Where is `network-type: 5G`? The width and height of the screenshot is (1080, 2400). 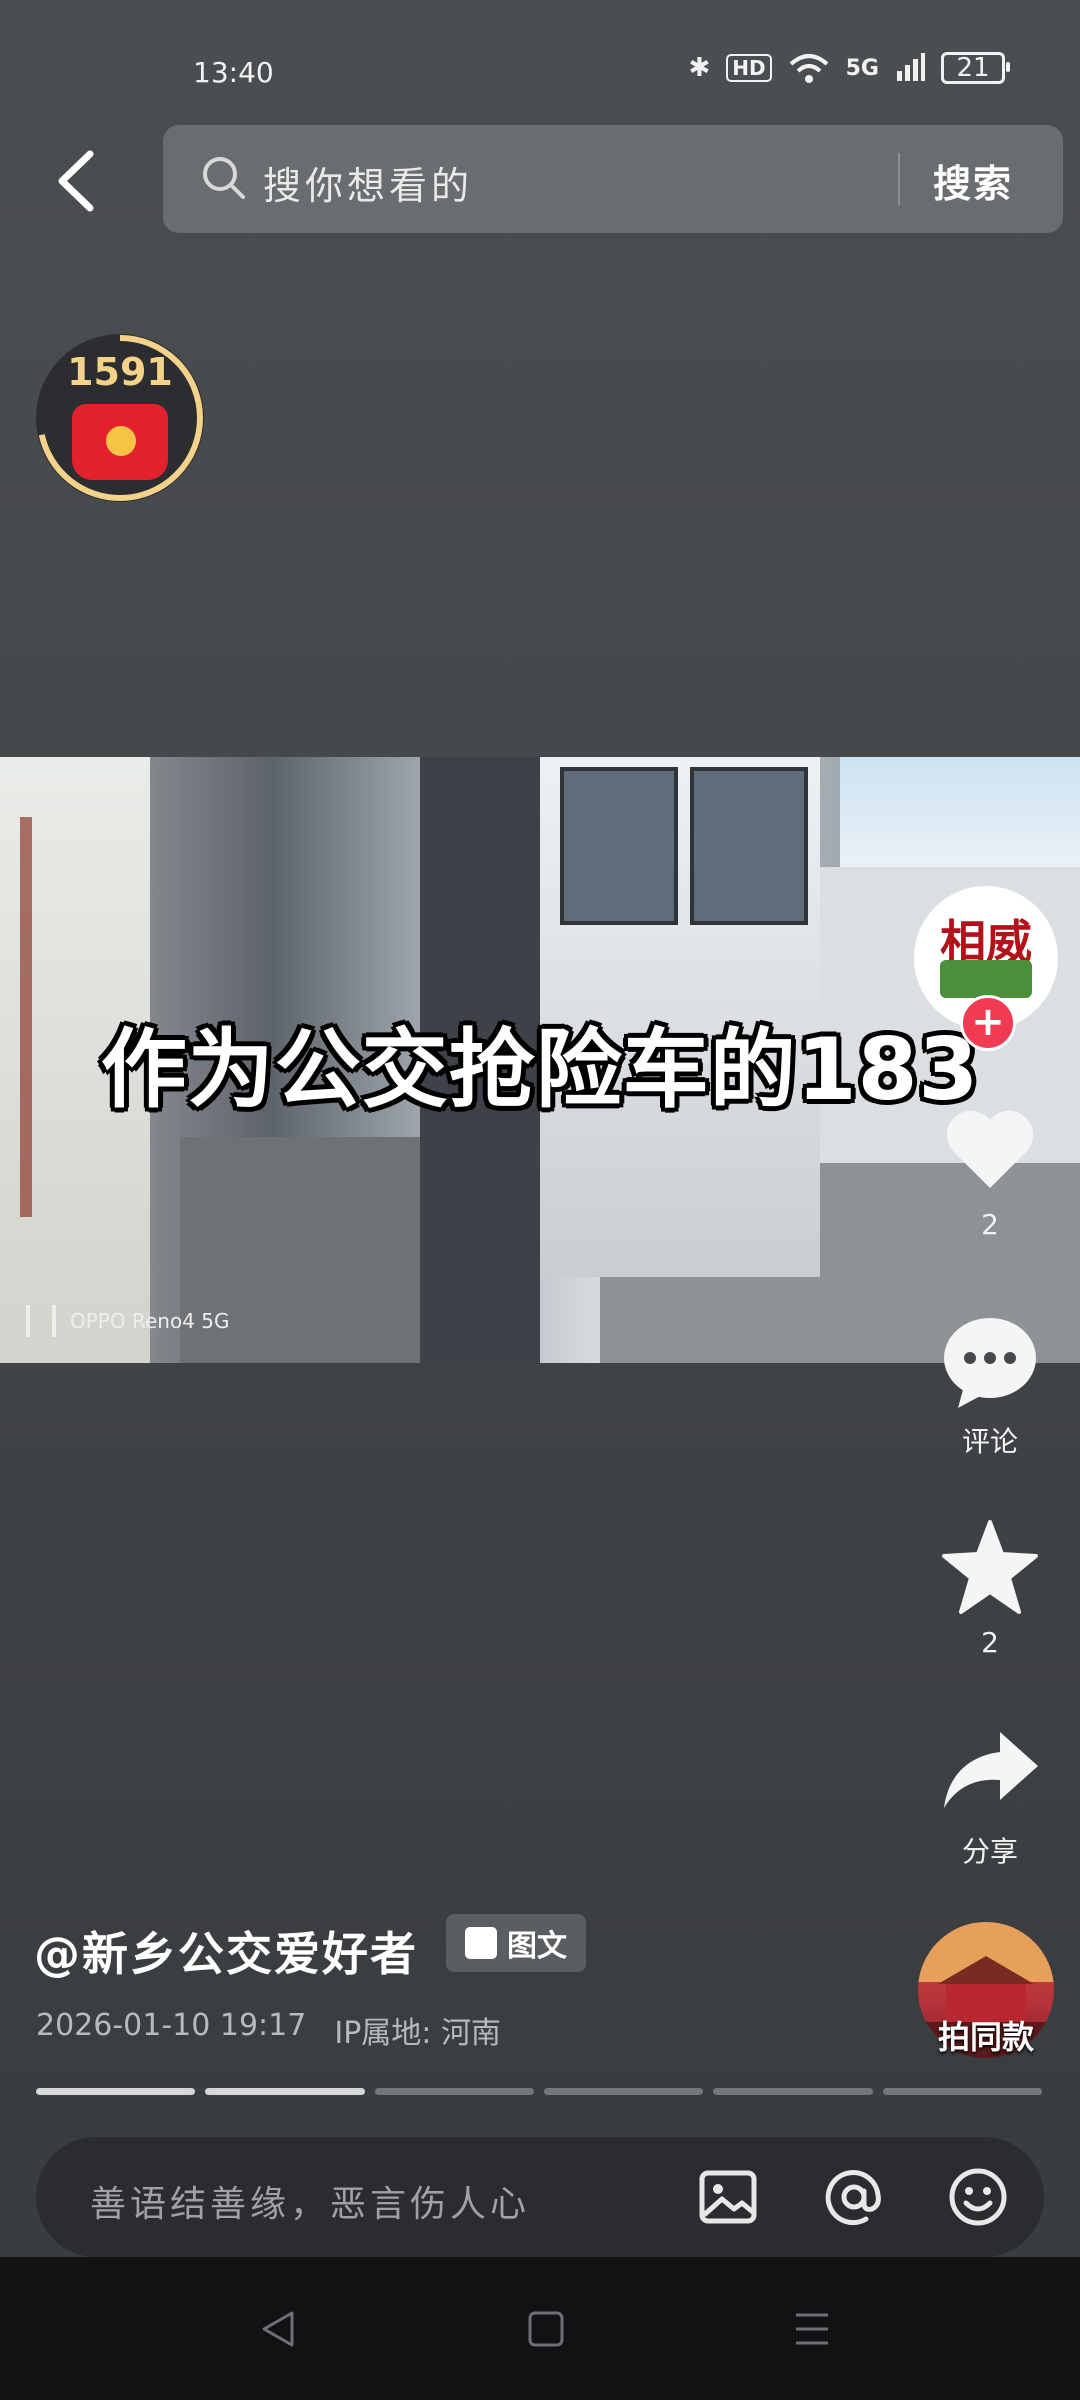
network-type: 5G is located at coordinates (862, 68).